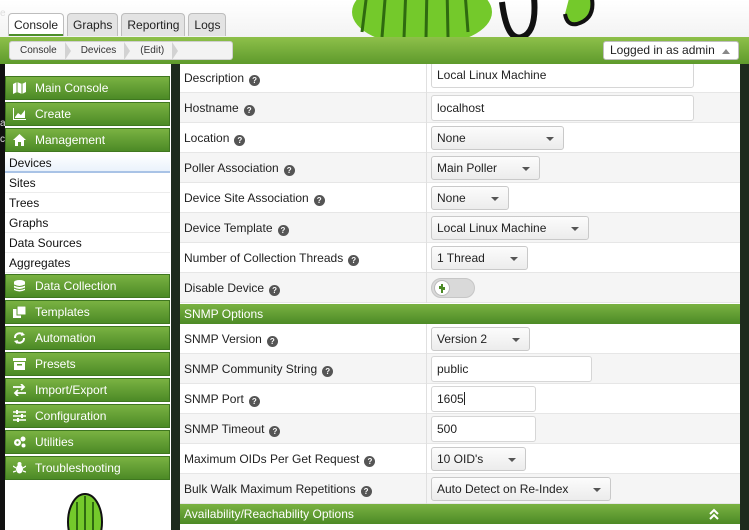 The height and width of the screenshot is (530, 749). What do you see at coordinates (19, 114) in the screenshot?
I see `chart-icon` at bounding box center [19, 114].